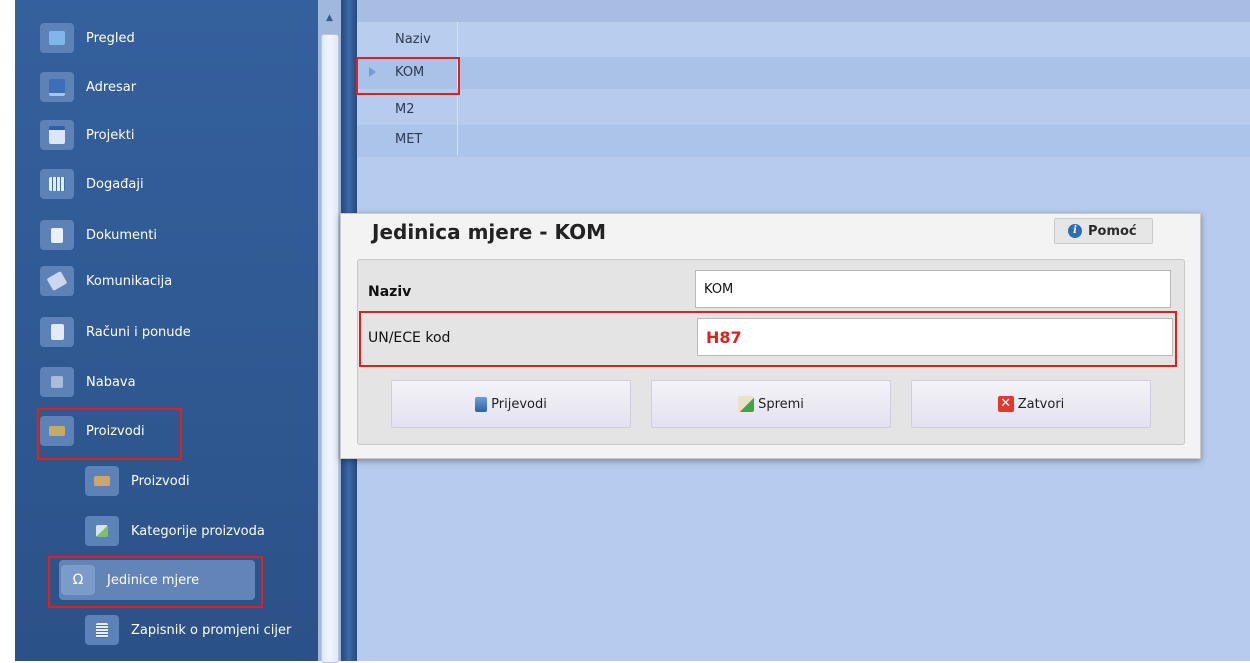  What do you see at coordinates (1112, 231) in the screenshot?
I see `help-label: Pomoć` at bounding box center [1112, 231].